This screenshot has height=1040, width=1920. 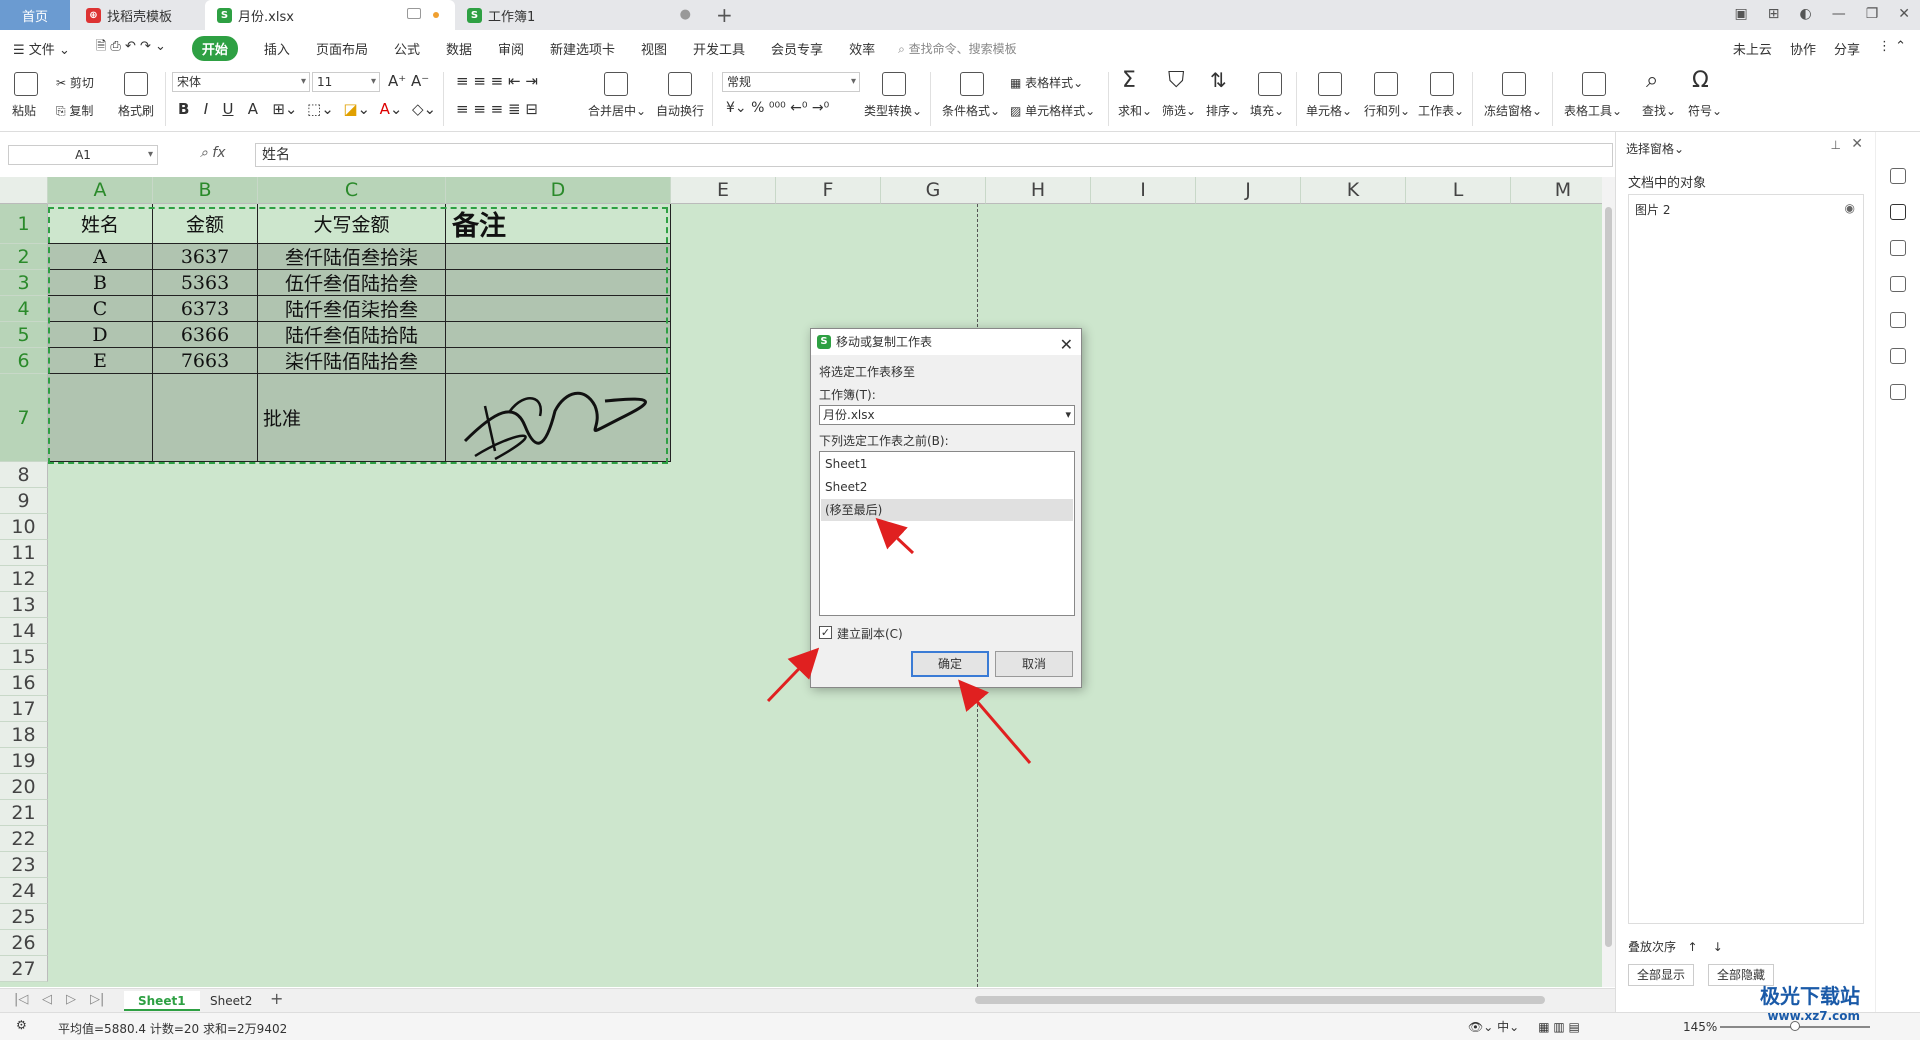 What do you see at coordinates (24, 475) in the screenshot?
I see `row-header-8: 8` at bounding box center [24, 475].